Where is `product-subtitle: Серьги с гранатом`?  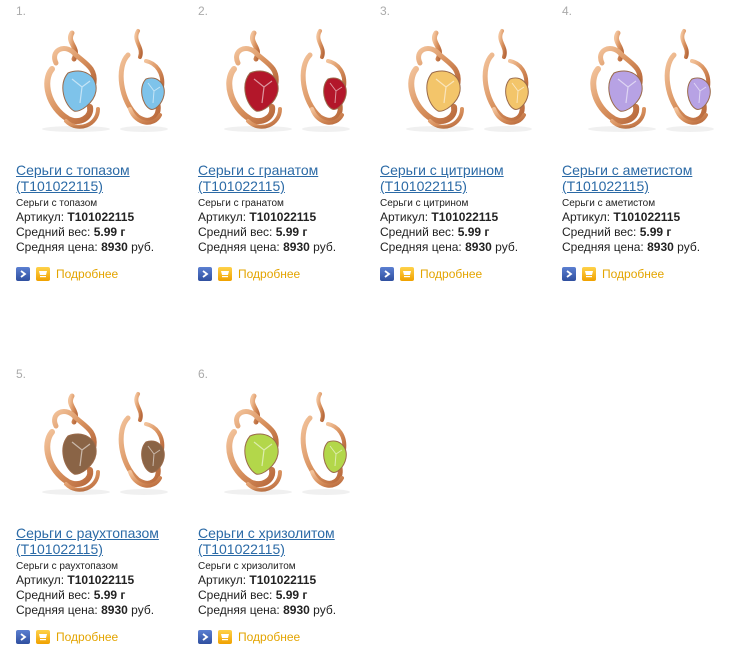
product-subtitle: Серьги с гранатом is located at coordinates (241, 203).